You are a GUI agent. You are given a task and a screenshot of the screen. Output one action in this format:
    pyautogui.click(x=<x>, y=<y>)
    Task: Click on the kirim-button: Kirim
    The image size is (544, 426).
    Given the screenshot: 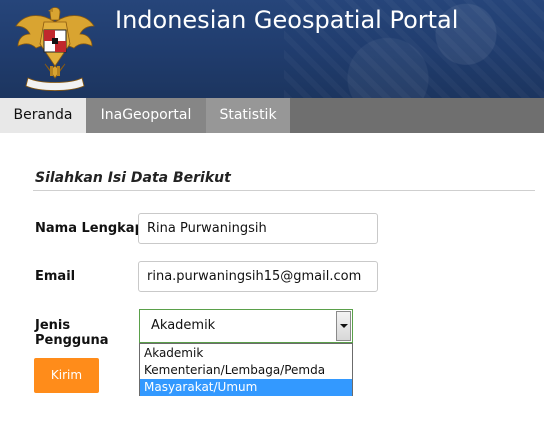 What is the action you would take?
    pyautogui.click(x=66, y=375)
    